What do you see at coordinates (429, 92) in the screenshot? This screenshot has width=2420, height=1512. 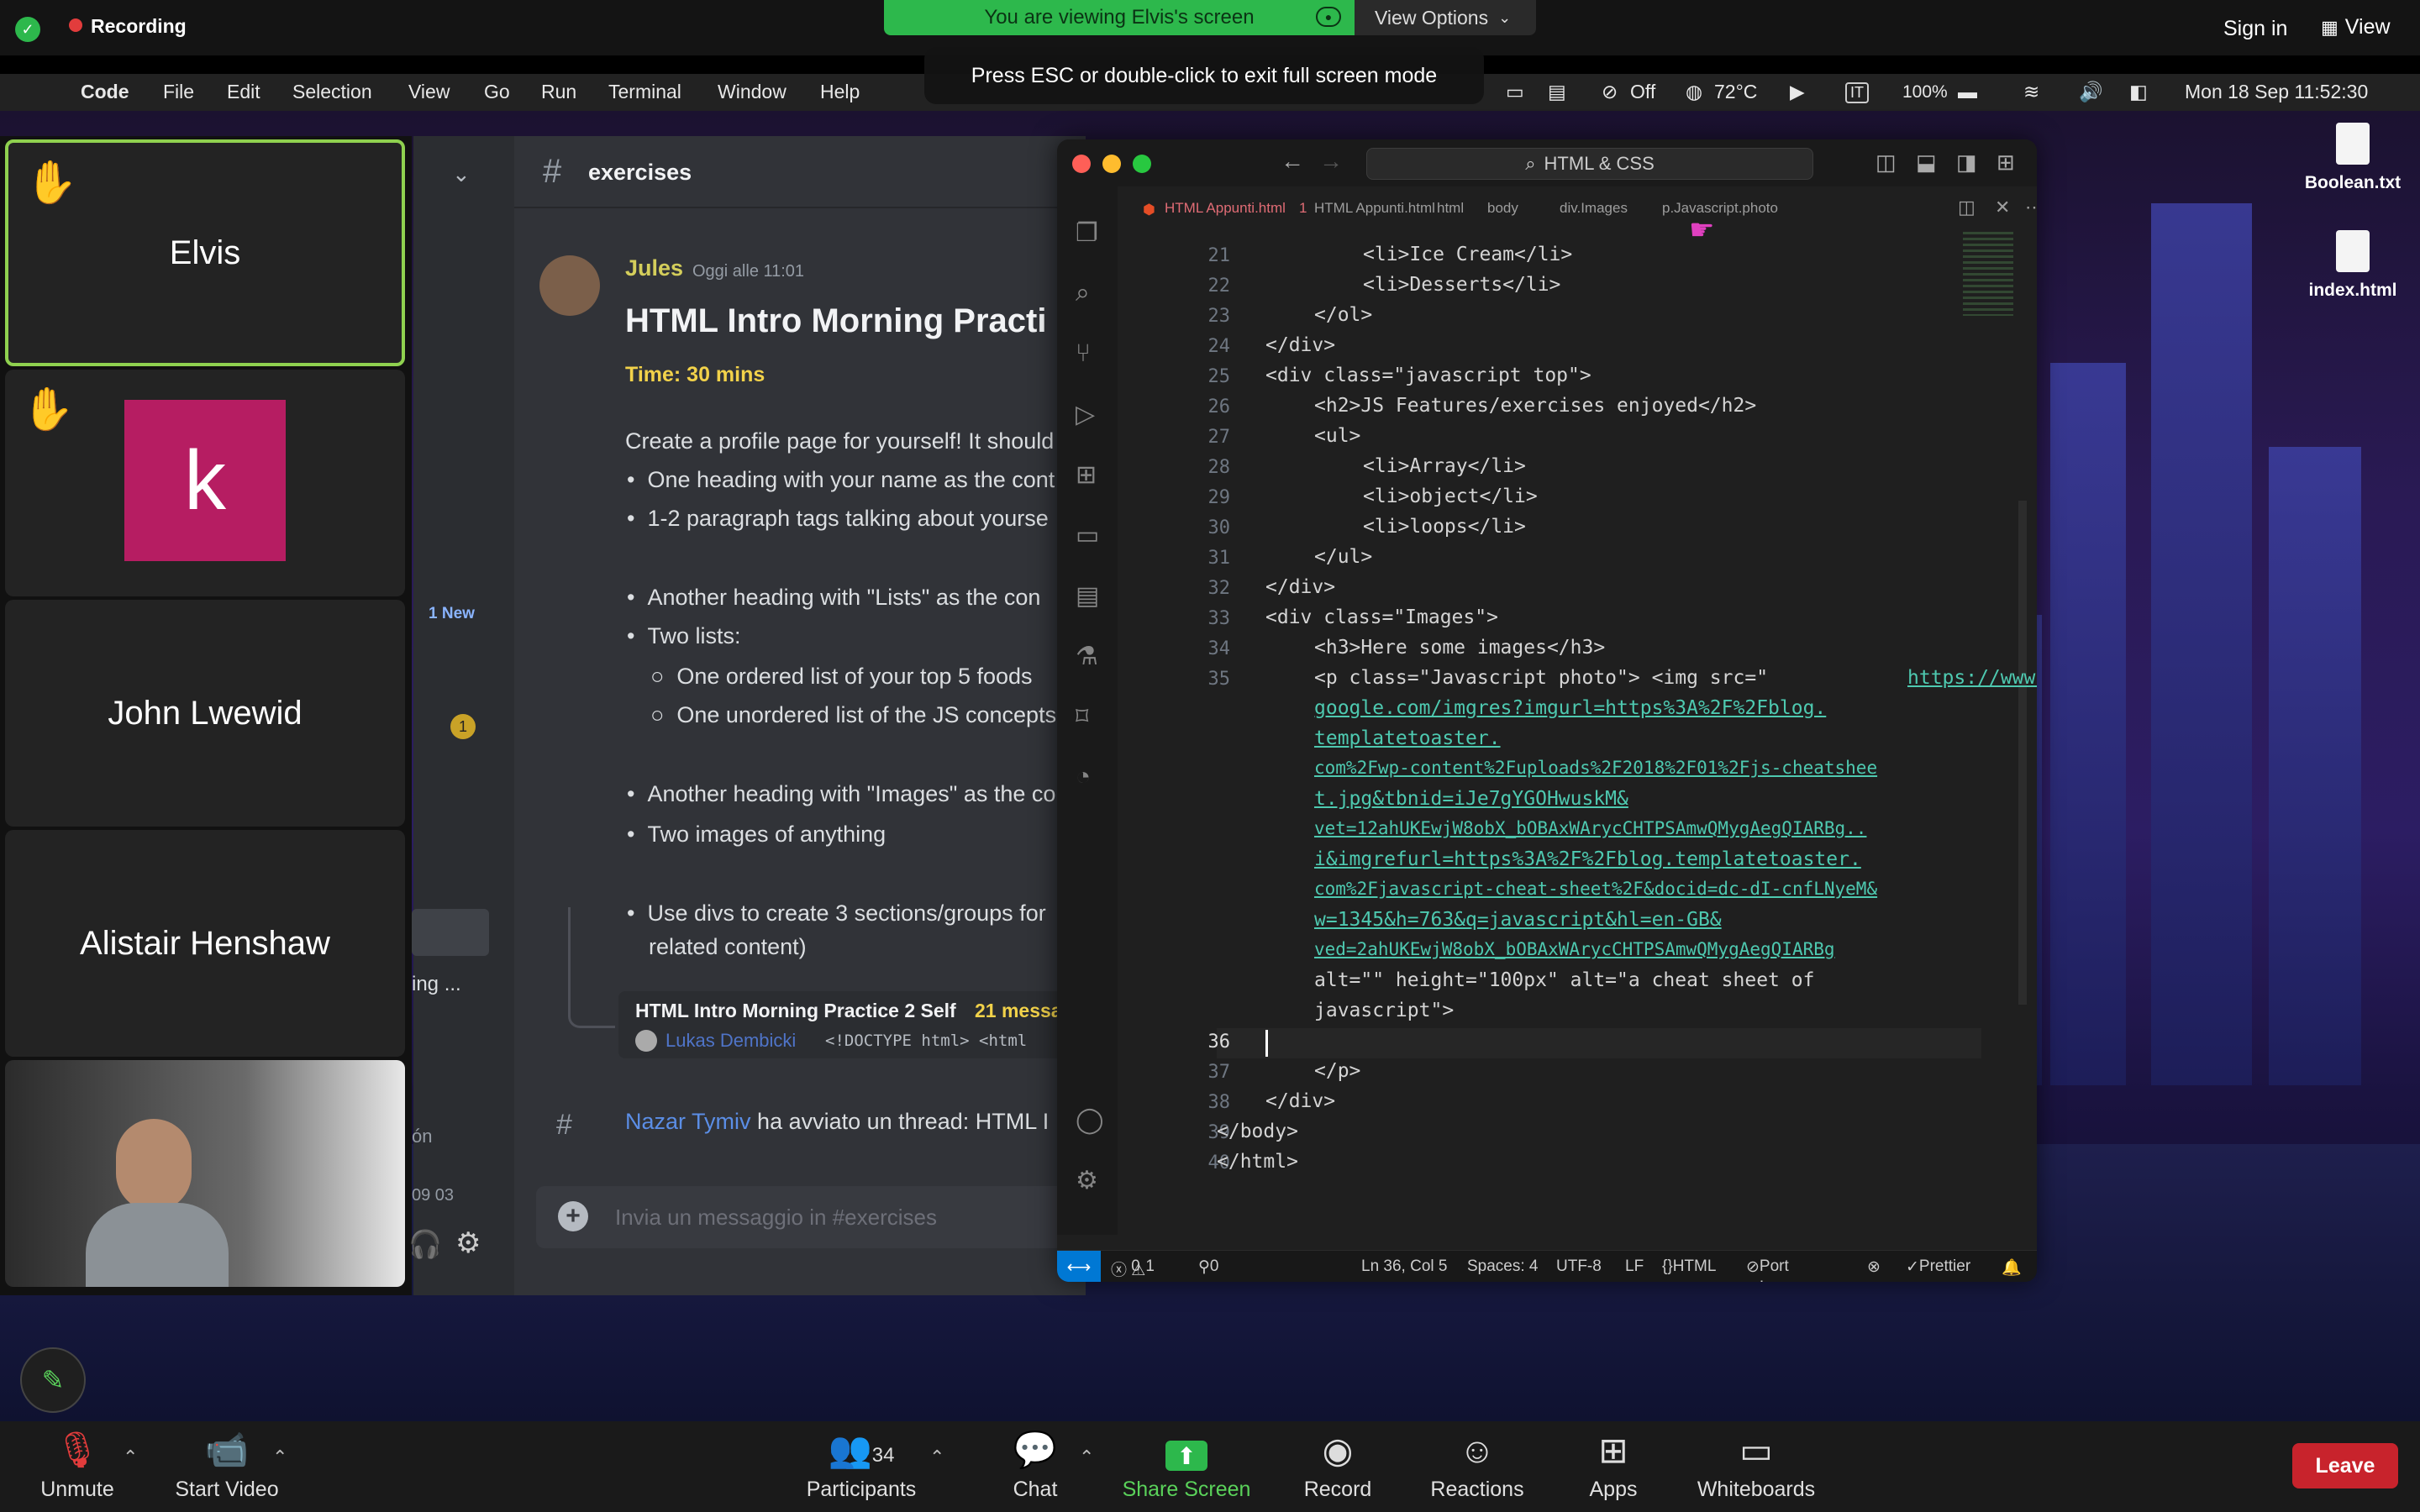 I see `menu-view: View` at bounding box center [429, 92].